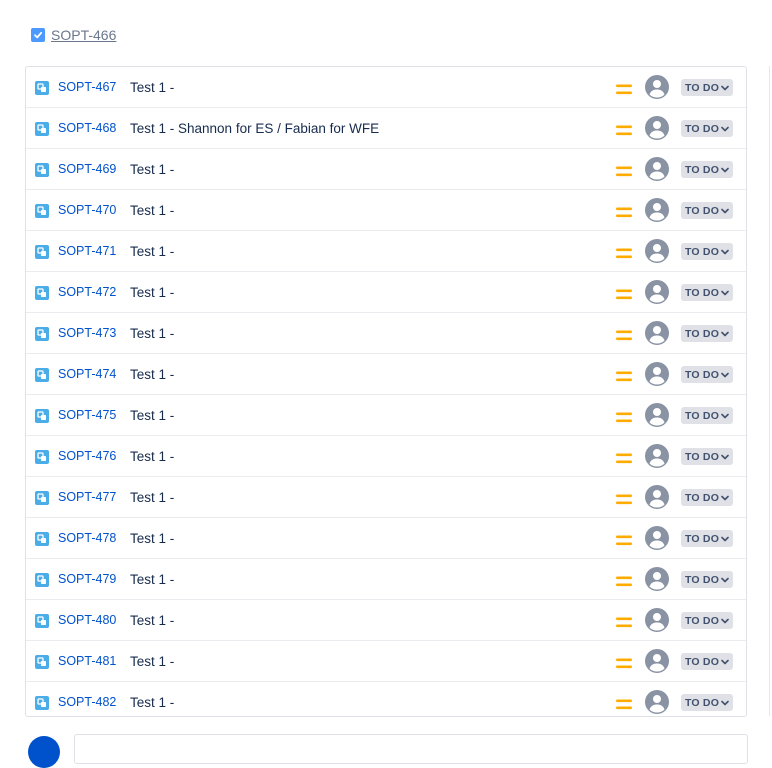 This screenshot has height=768, width=772. I want to click on current-user-avatar, so click(44, 752).